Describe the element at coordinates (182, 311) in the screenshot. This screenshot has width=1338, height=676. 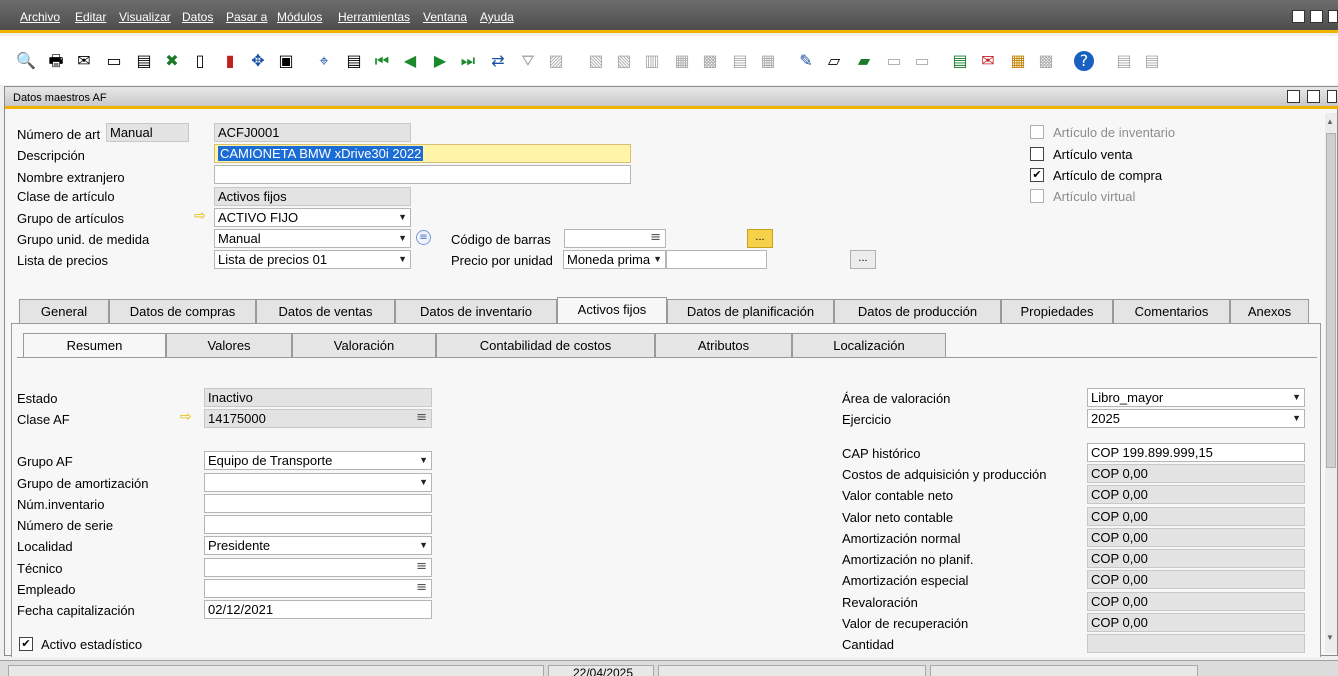
I see `tab-datos-compras: Datos de compras` at that location.